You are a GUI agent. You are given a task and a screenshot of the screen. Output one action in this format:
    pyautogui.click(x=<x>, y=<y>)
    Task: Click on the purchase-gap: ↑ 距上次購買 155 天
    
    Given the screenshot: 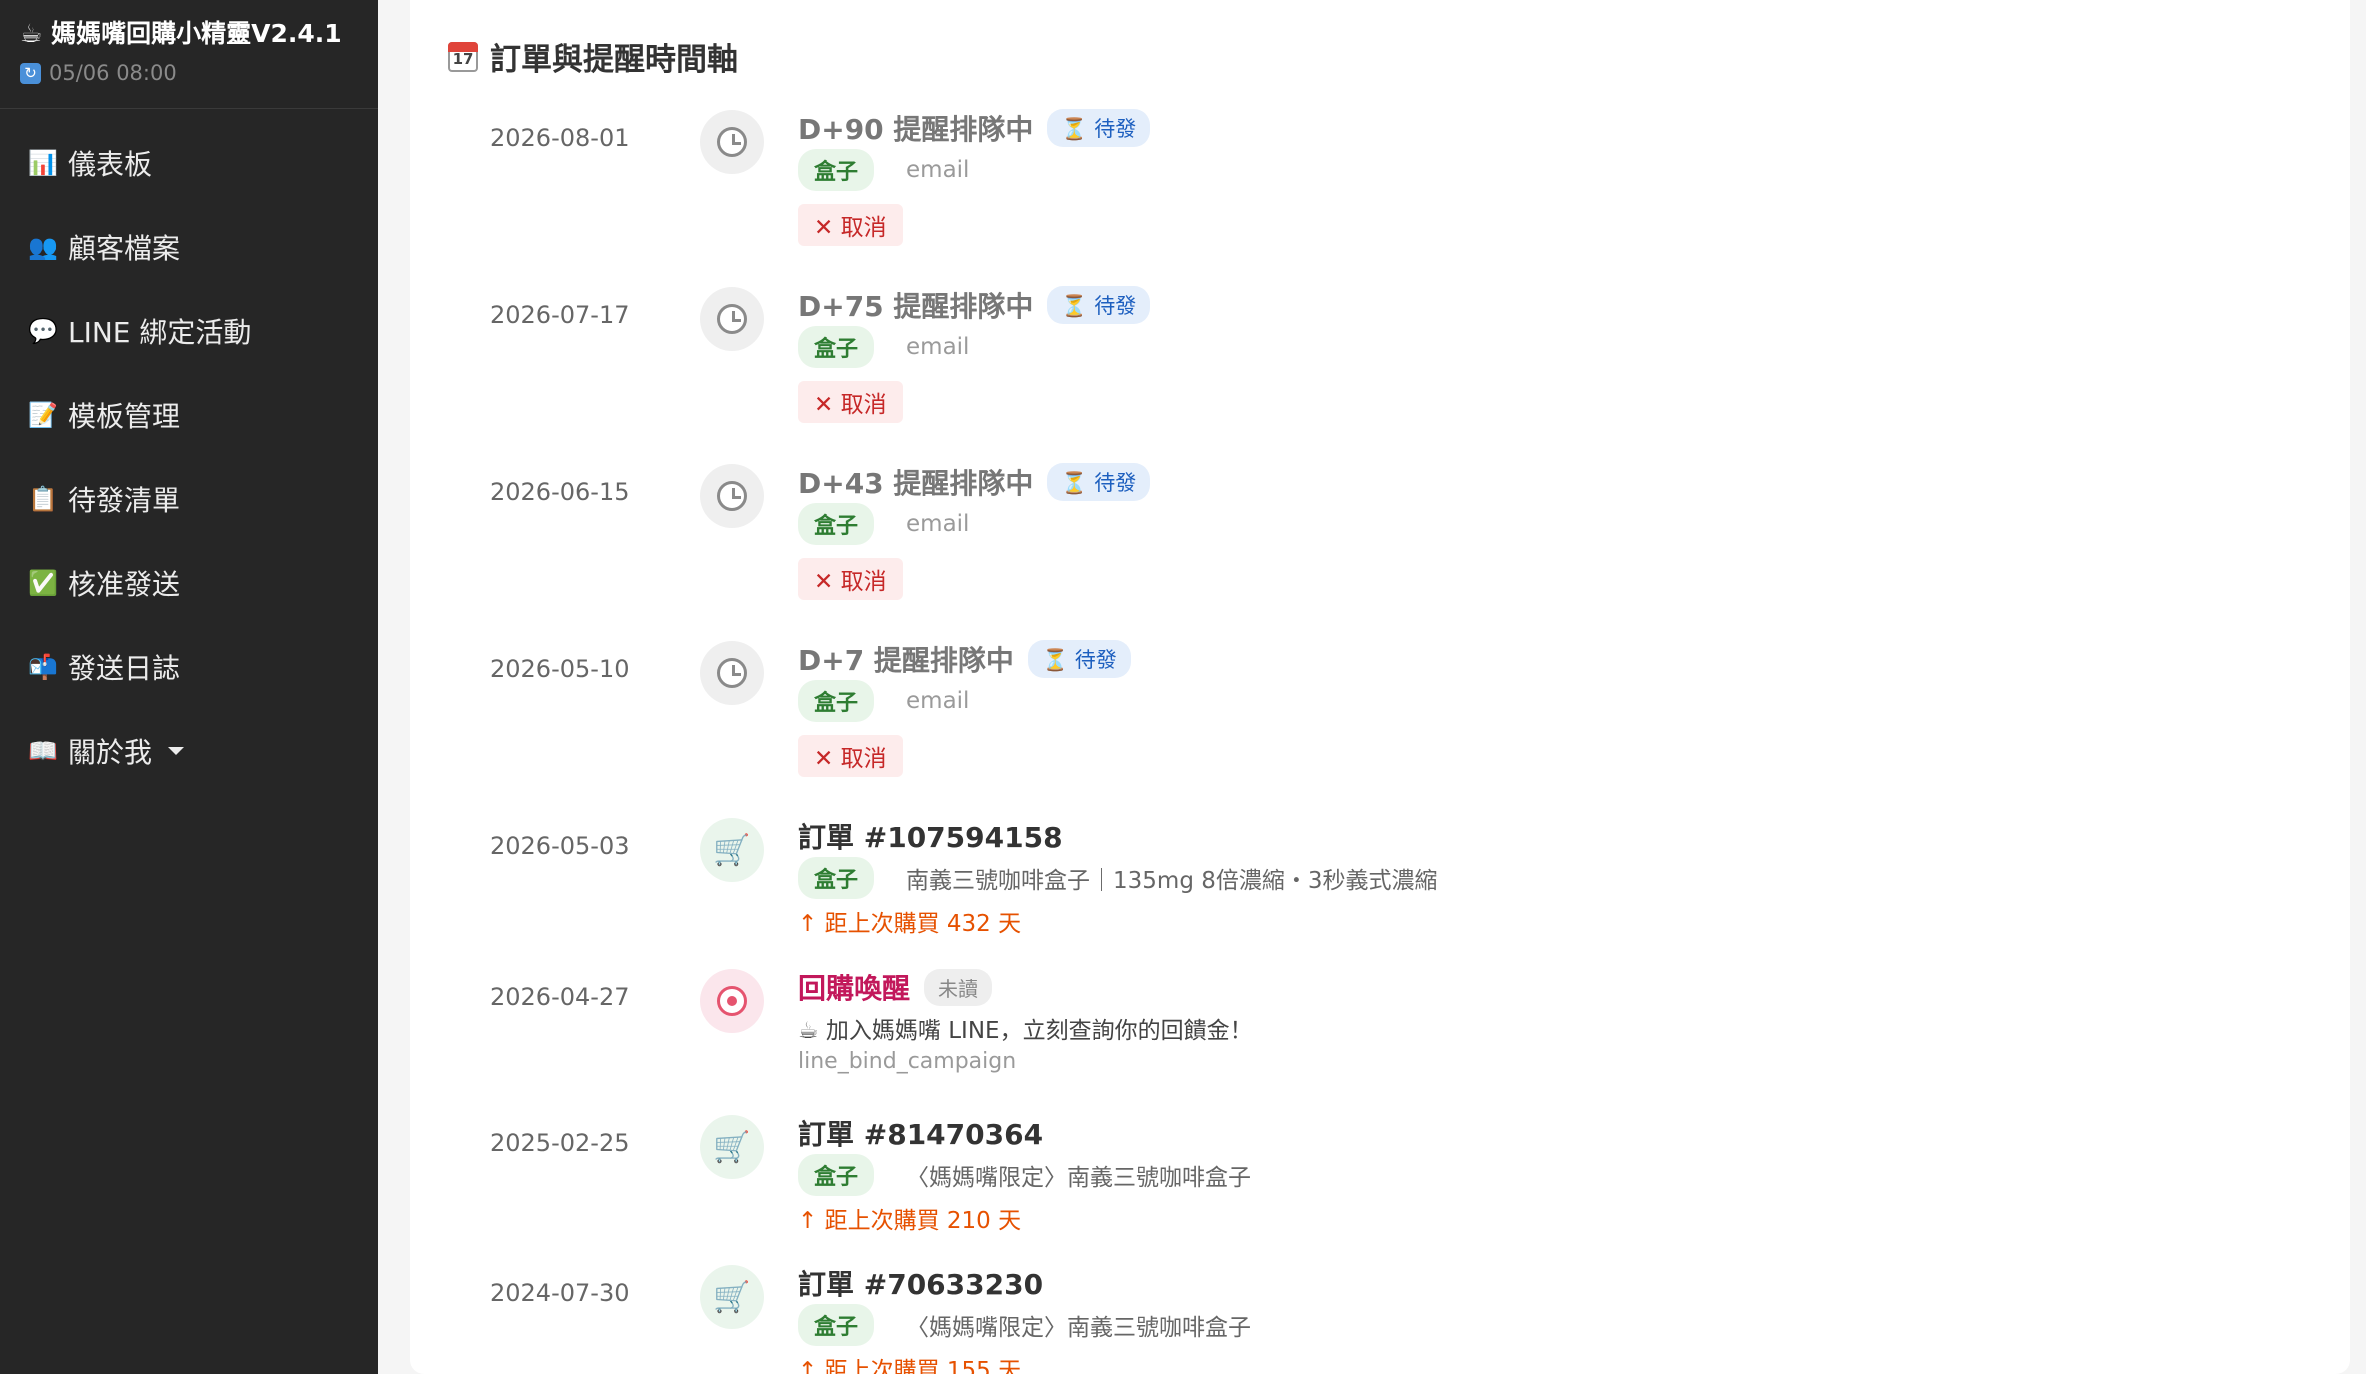 What is the action you would take?
    pyautogui.click(x=910, y=1366)
    